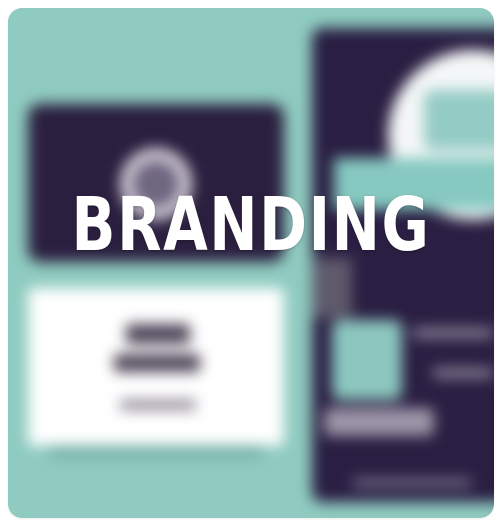 The height and width of the screenshot is (528, 500). Describe the element at coordinates (459, 120) in the screenshot. I see `poster-badge-text` at that location.